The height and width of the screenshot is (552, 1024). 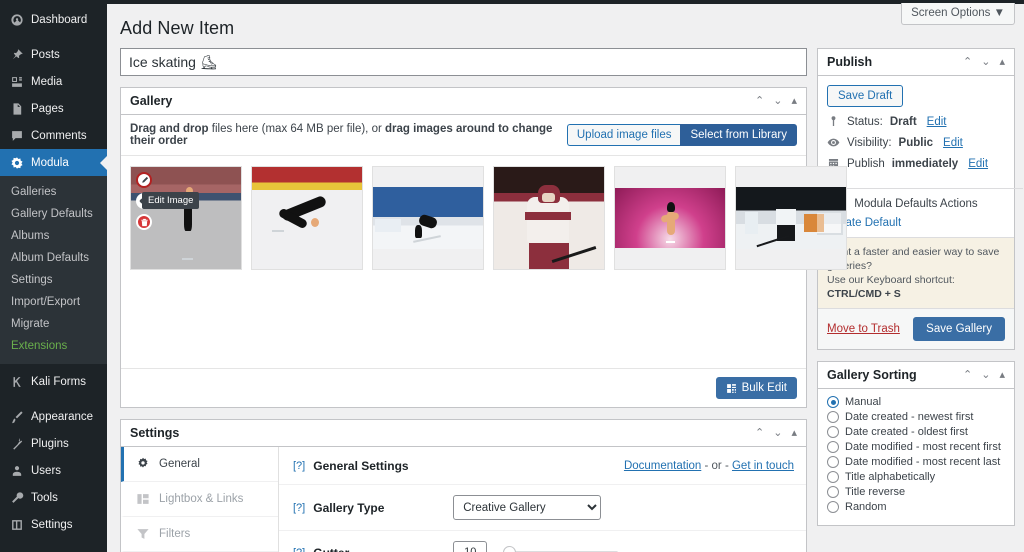 I want to click on sidebar-item-plugins: Plugins, so click(x=53, y=443).